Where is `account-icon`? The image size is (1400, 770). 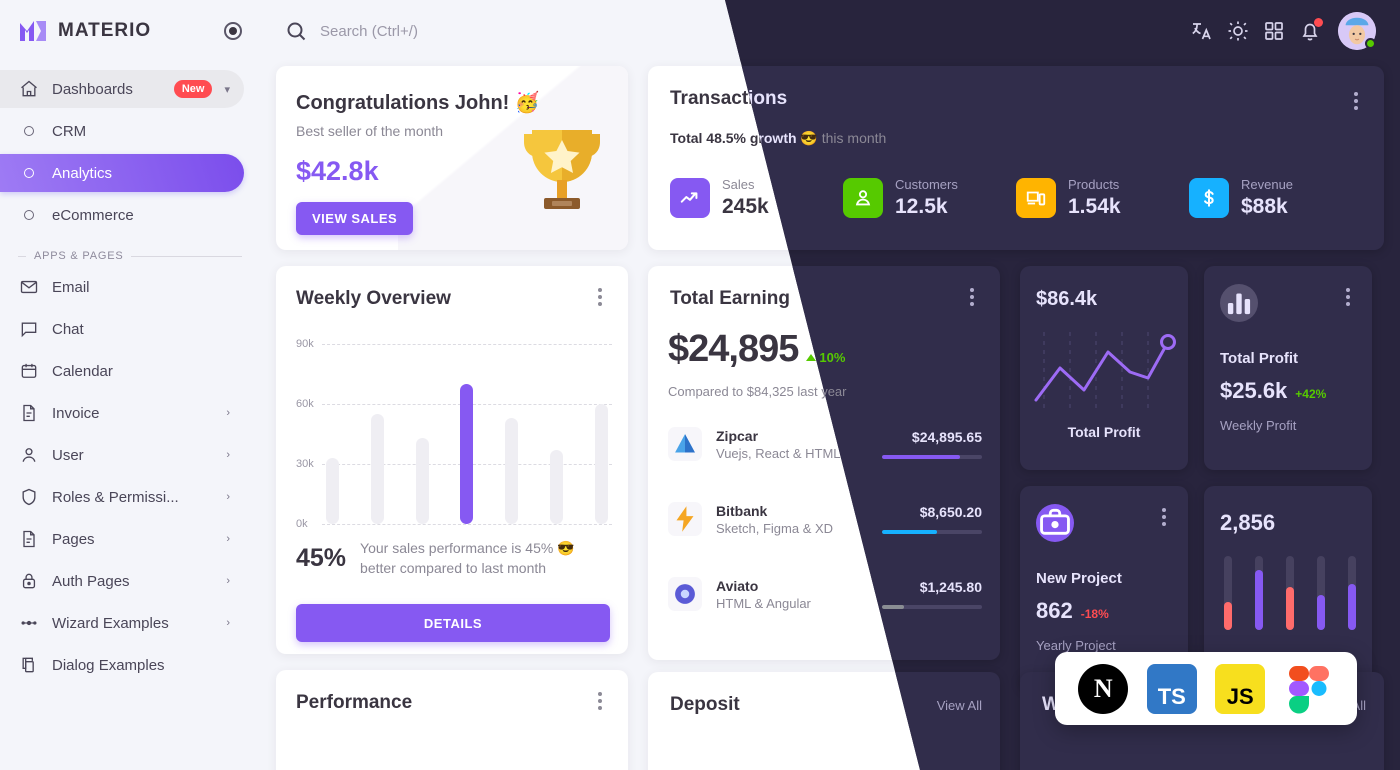 account-icon is located at coordinates (863, 197).